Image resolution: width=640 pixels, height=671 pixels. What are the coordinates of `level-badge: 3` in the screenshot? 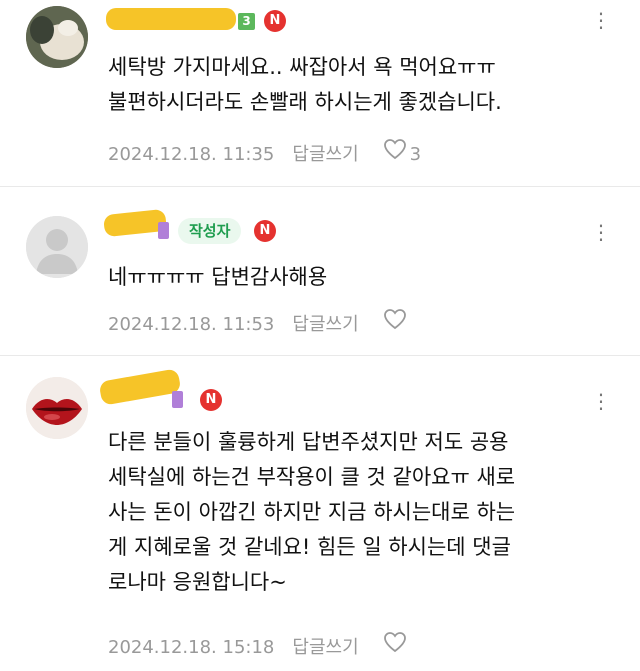 It's located at (246, 21).